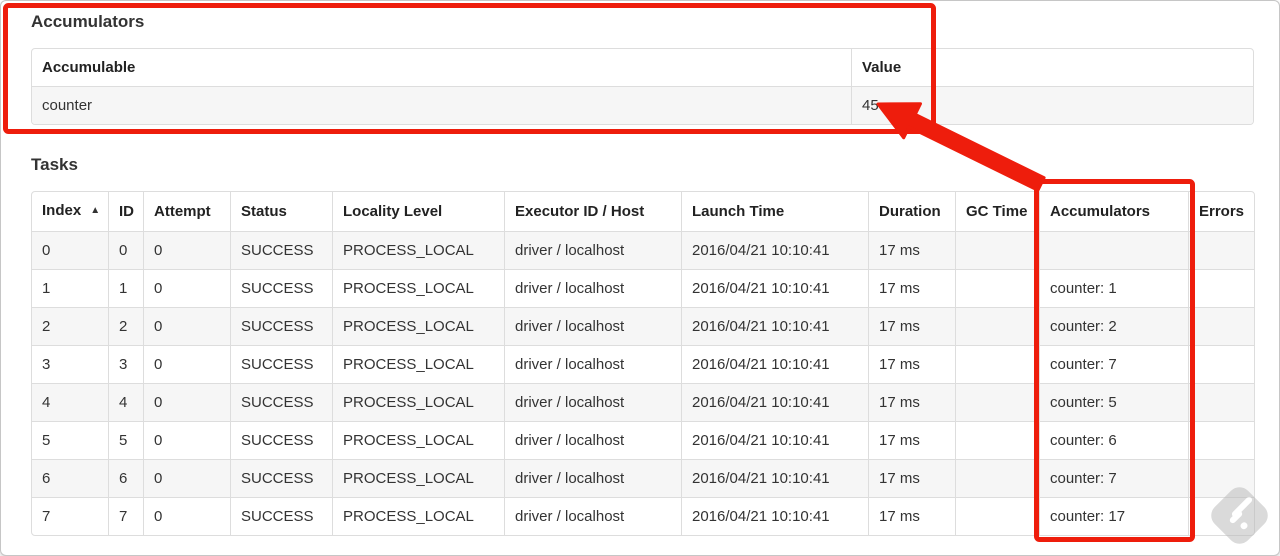  What do you see at coordinates (89, 67) in the screenshot?
I see `column-header-label: Accumulable` at bounding box center [89, 67].